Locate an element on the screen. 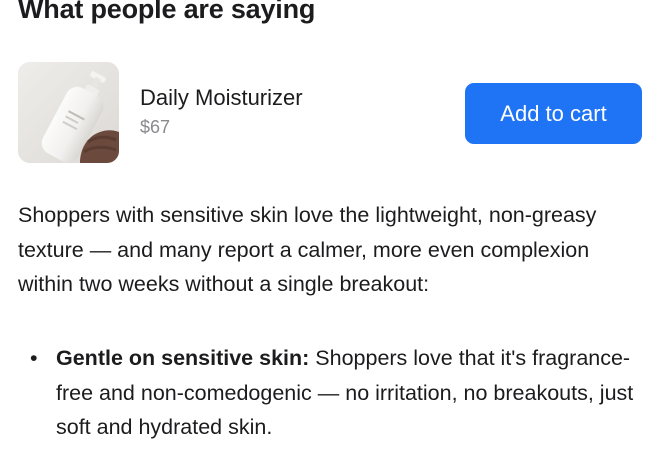 The height and width of the screenshot is (470, 672). product-name: Daily Moisturizer is located at coordinates (221, 98).